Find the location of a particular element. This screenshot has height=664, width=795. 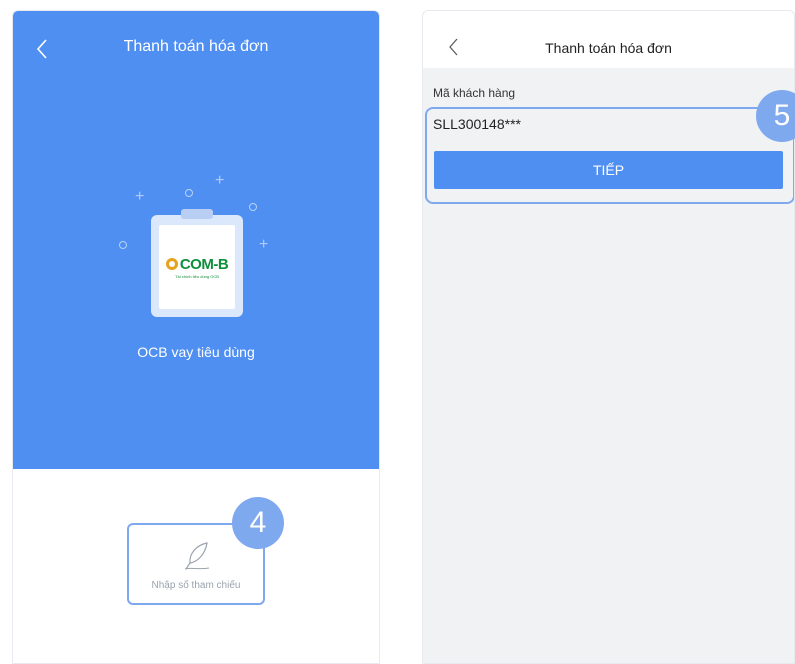

provider-logo: COM-B Tài chính tiêu dùng OCB is located at coordinates (197, 267).